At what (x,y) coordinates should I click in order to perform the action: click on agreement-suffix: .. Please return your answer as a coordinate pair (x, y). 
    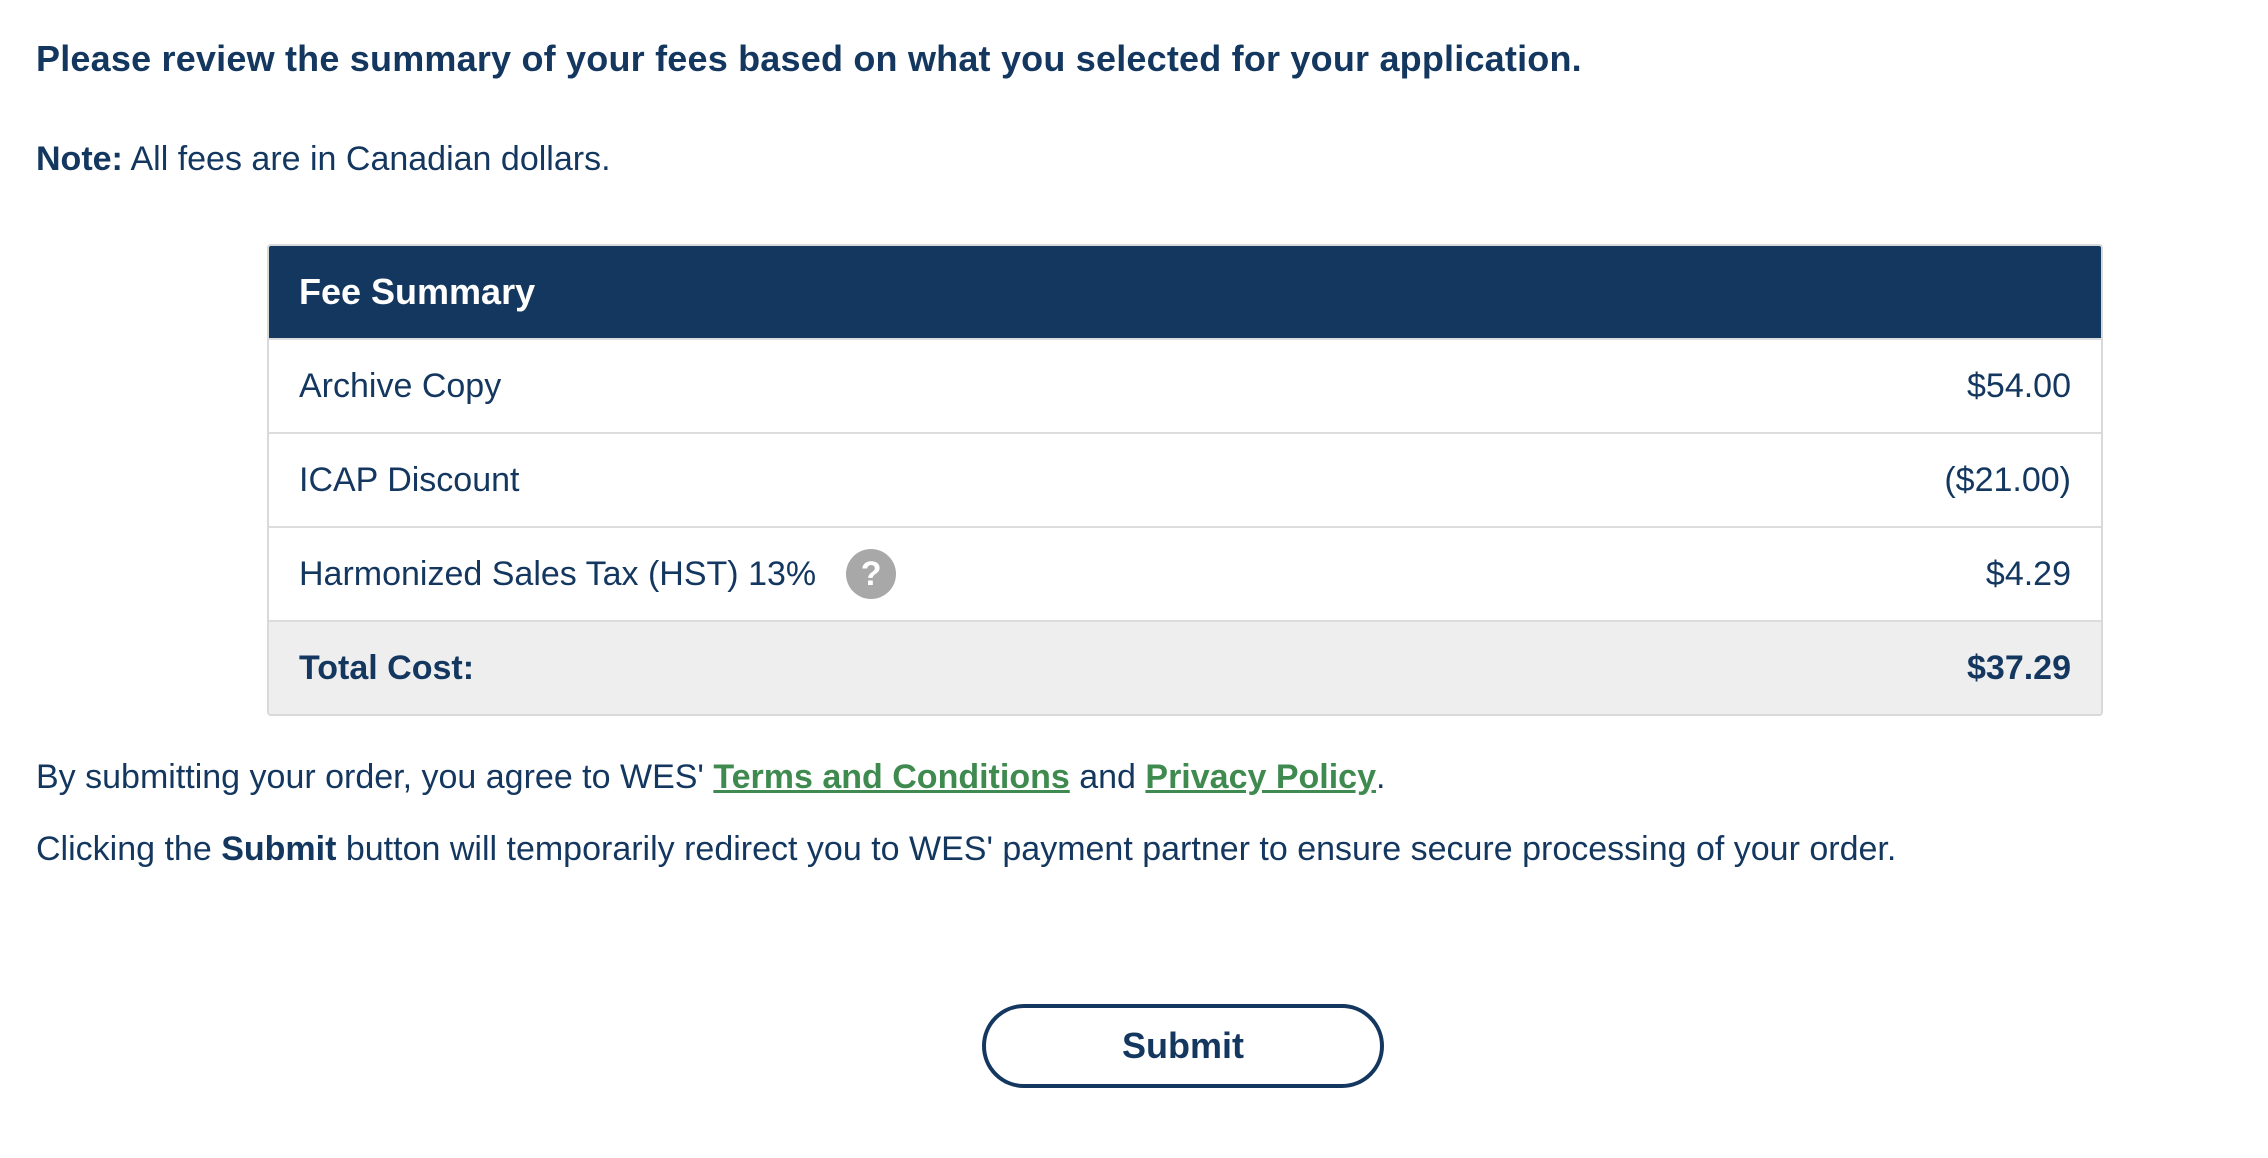
    Looking at the image, I should click on (1381, 777).